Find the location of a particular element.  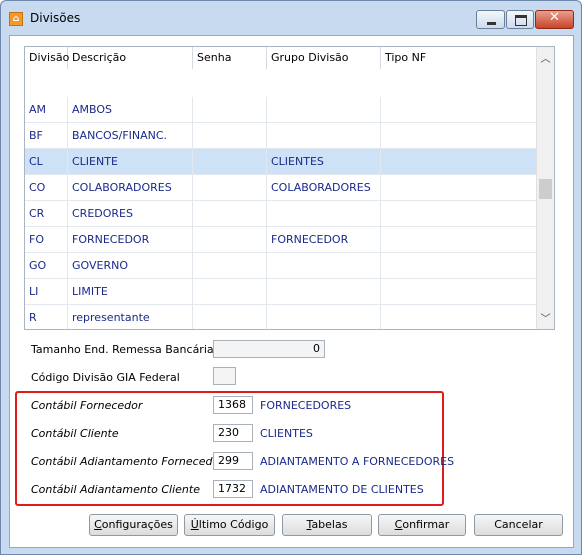

cell-descricao: representante is located at coordinates (130, 317).